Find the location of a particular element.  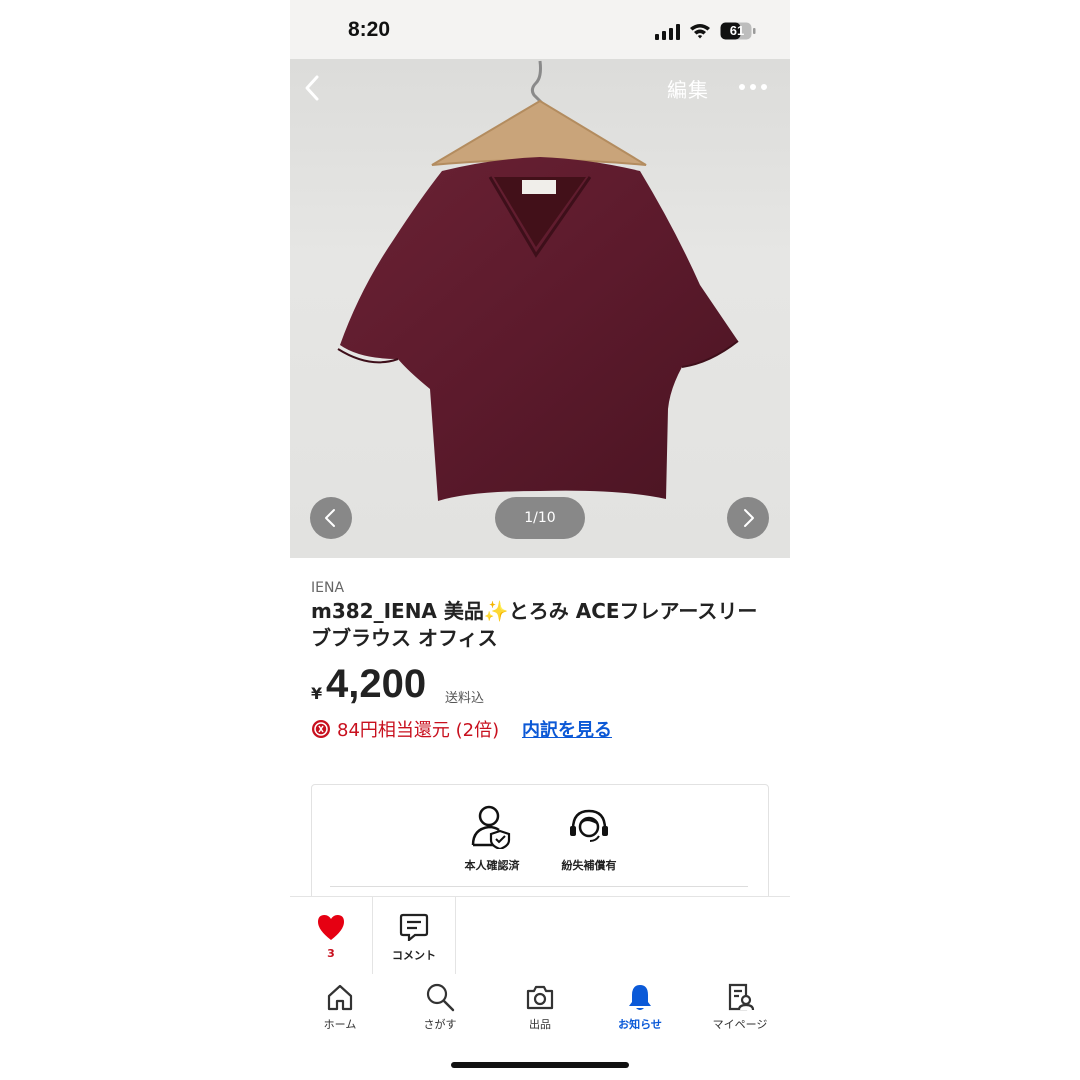

divider is located at coordinates (539, 886).